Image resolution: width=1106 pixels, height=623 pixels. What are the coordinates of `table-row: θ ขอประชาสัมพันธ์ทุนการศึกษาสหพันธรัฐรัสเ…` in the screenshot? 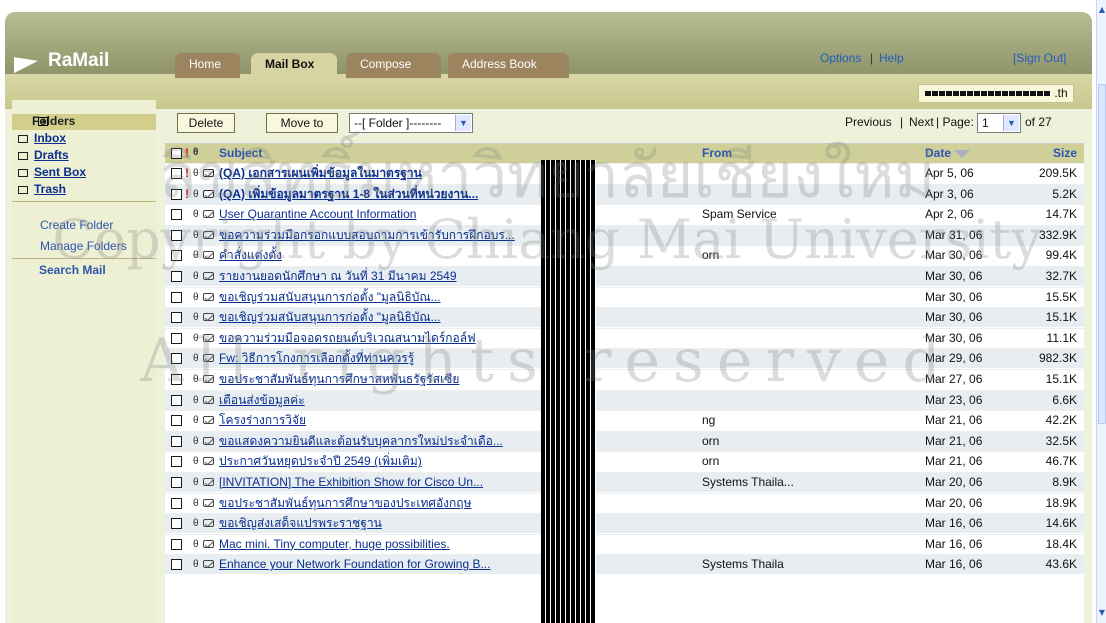 It's located at (624, 379).